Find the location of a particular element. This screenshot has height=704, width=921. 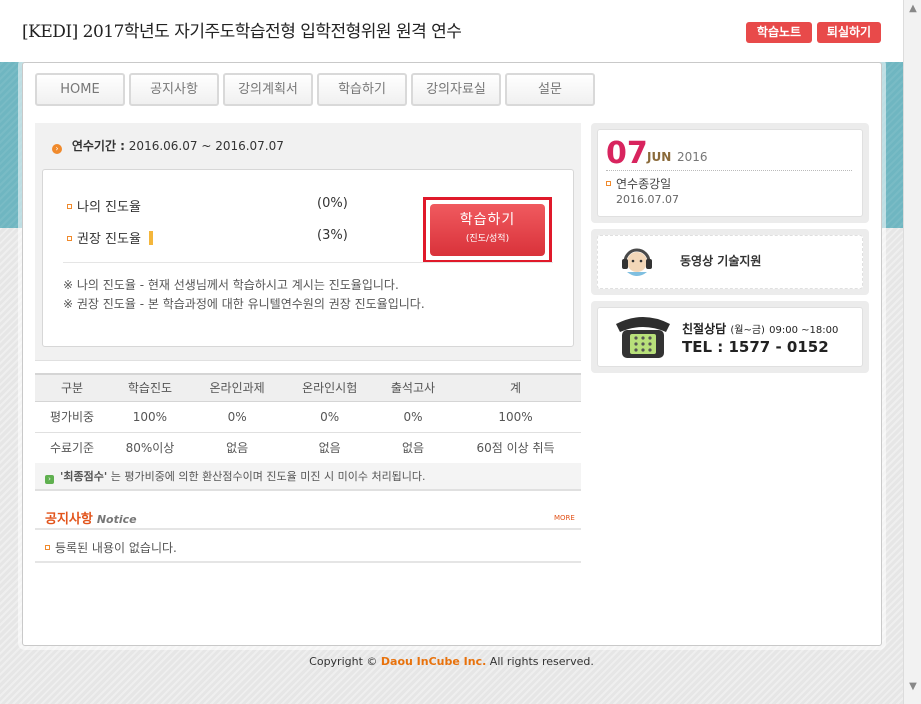

training-period: › 연수기간 : 2016.06.07 ~ 2016.07.07 is located at coordinates (168, 145).